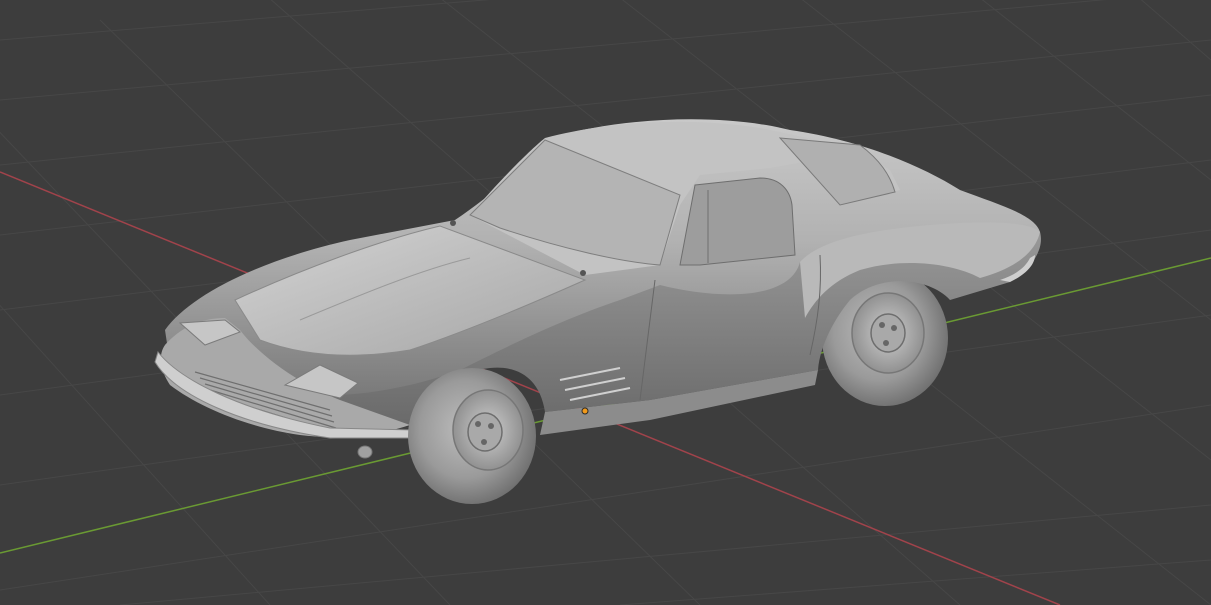 Image resolution: width=1211 pixels, height=605 pixels. I want to click on front-wheel, so click(472, 436).